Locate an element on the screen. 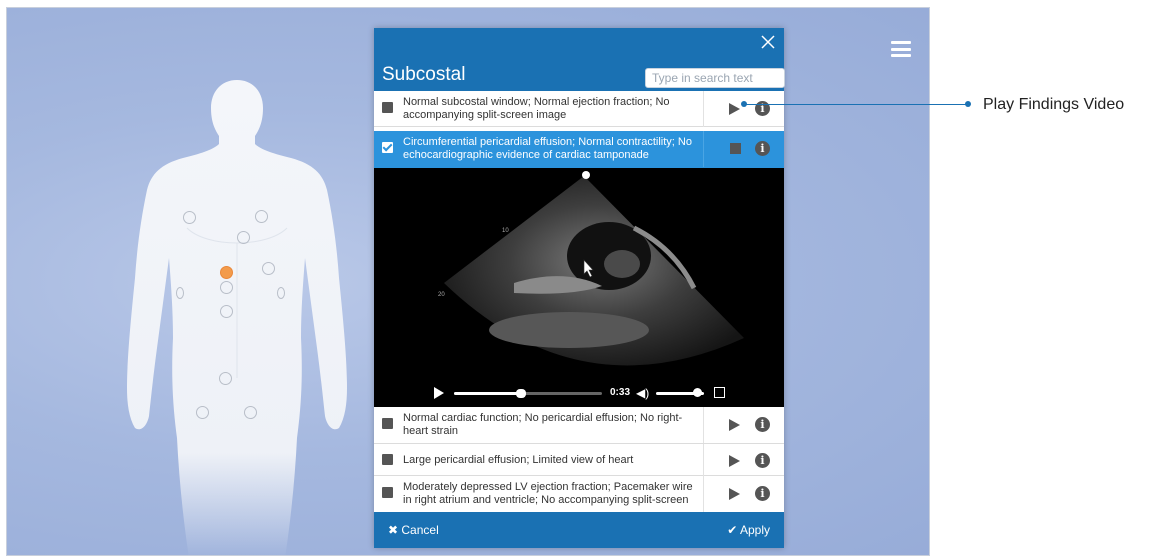 This screenshot has height=558, width=1170. video-controls: 0:33 ◀) is located at coordinates (578, 393).